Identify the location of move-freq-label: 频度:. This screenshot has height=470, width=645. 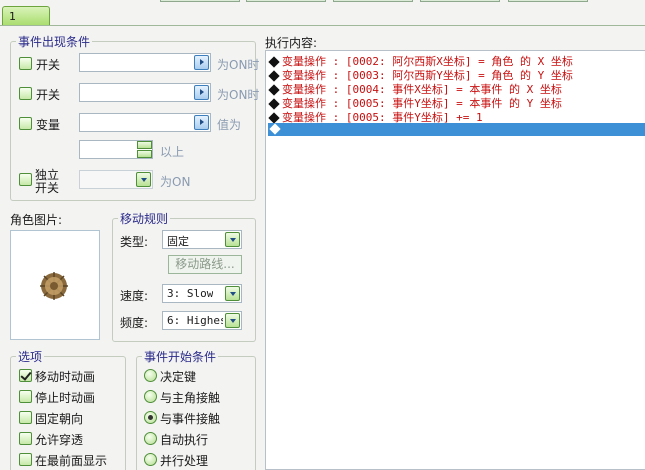
(134, 323).